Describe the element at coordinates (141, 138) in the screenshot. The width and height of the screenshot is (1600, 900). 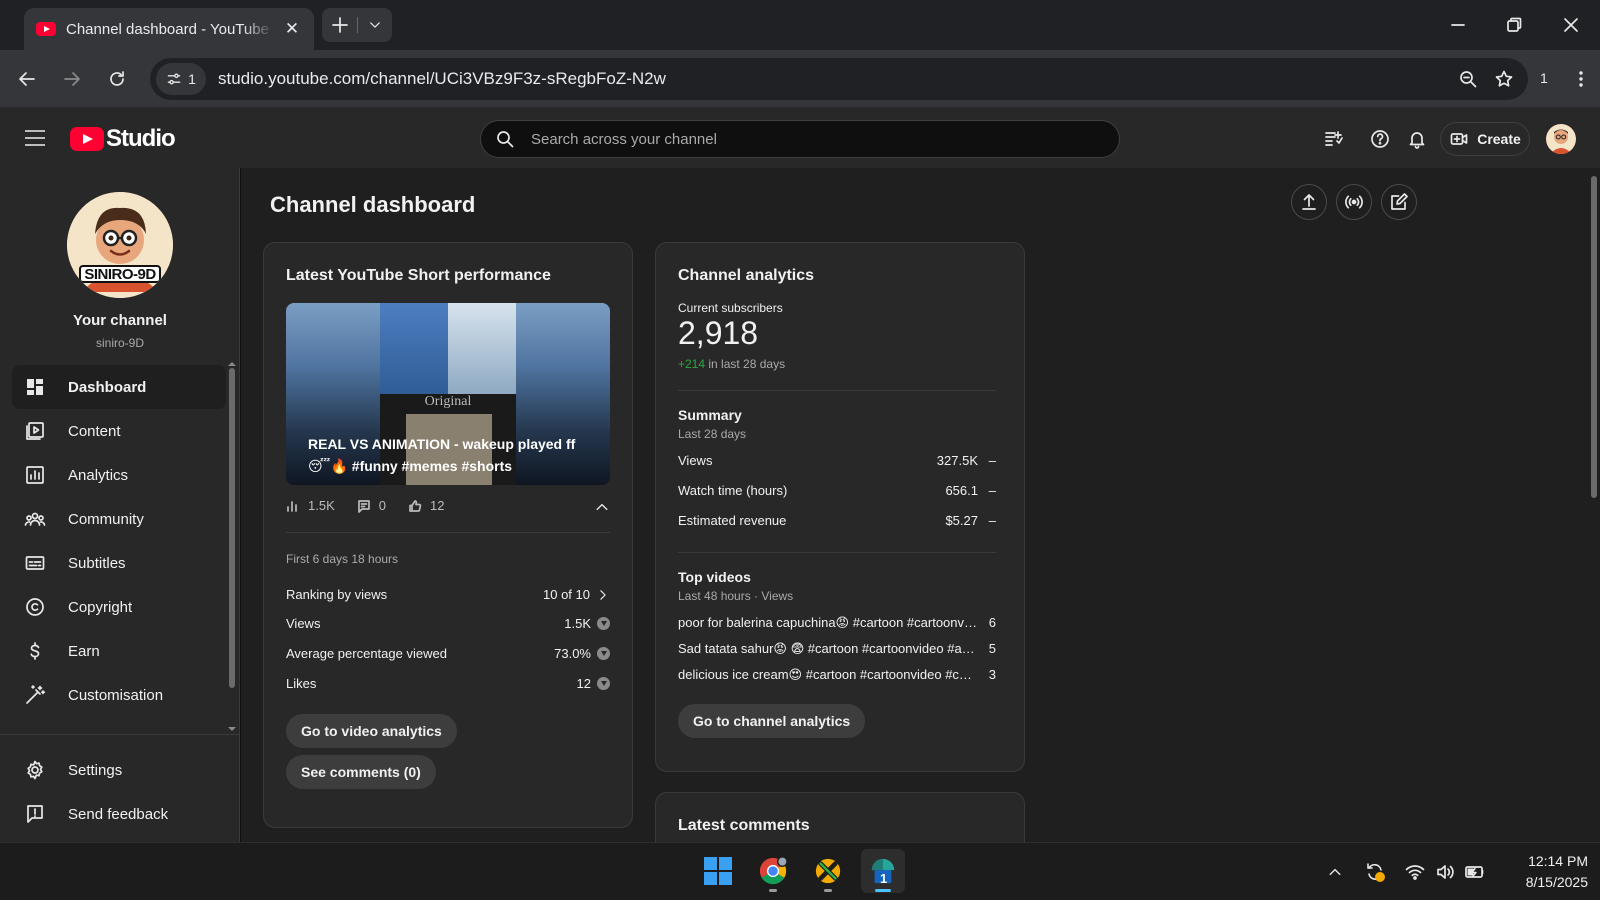
I see `logo-text: Studio` at that location.